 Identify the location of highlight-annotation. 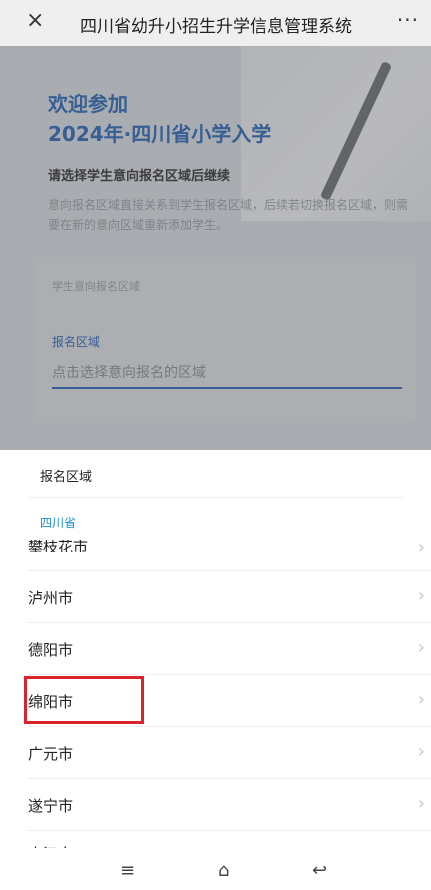
(84, 700).